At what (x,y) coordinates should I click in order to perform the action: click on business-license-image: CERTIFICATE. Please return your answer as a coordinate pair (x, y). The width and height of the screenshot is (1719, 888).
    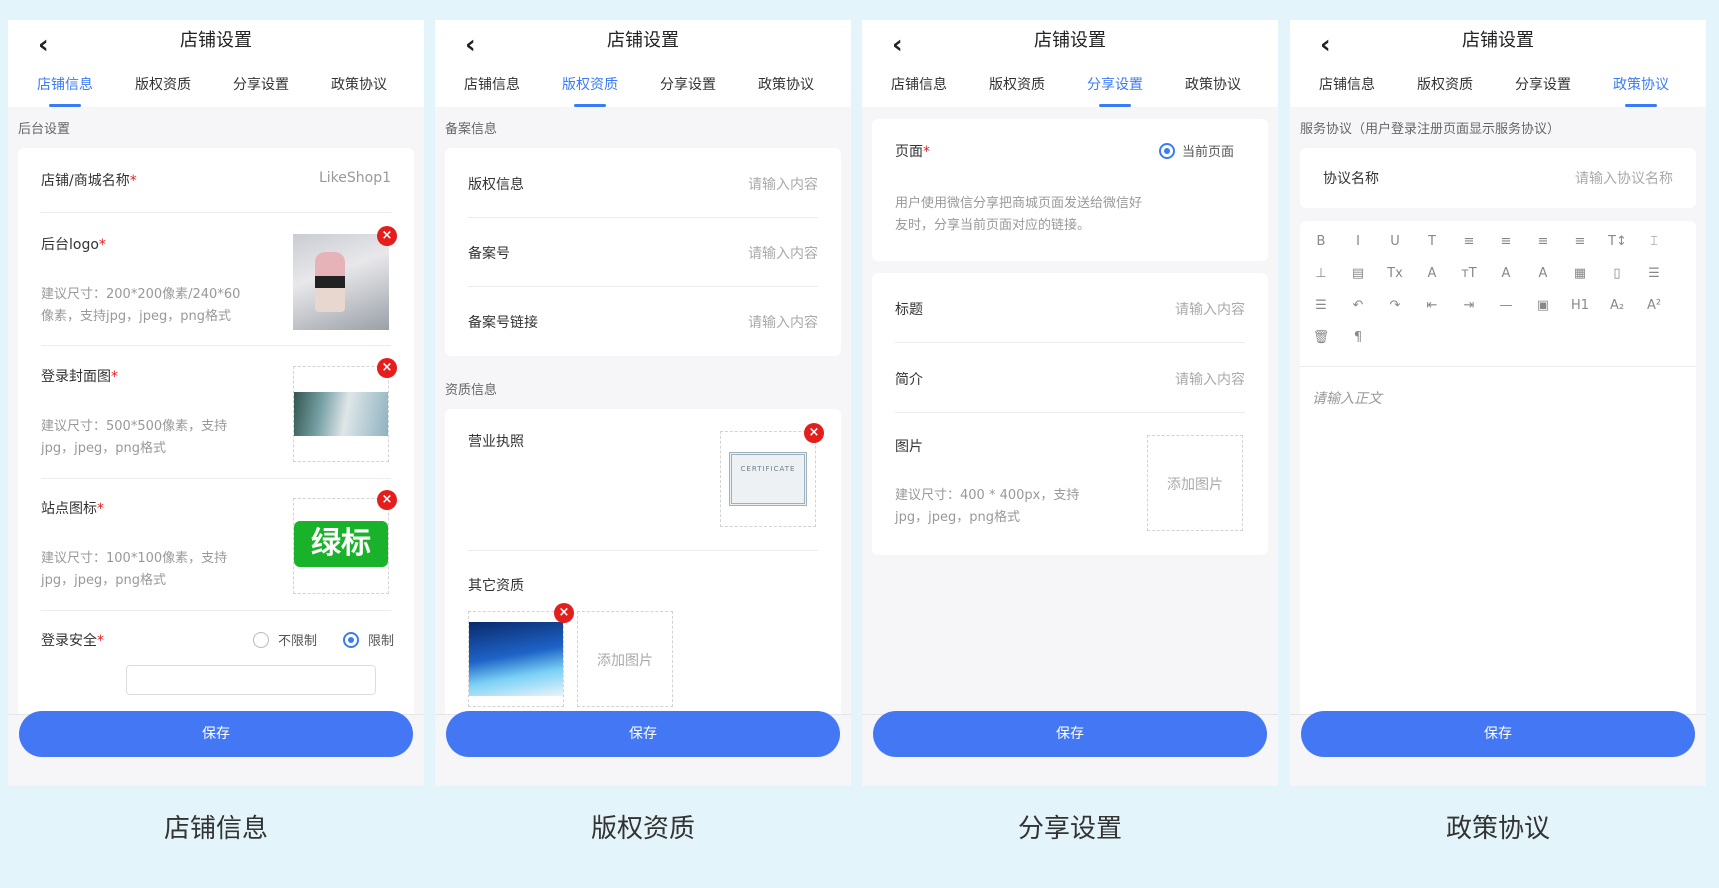
    Looking at the image, I should click on (768, 479).